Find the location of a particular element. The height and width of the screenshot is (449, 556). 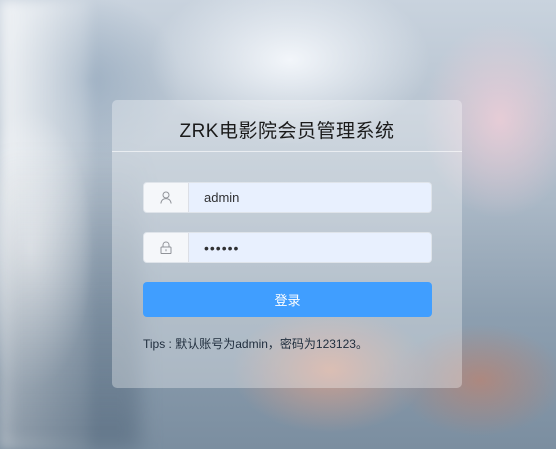

card-header: ZRK电影院会员管理系统 is located at coordinates (287, 126).